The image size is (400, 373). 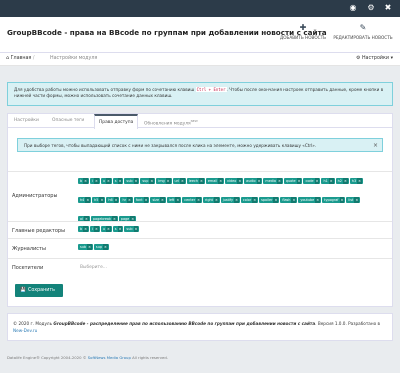 What do you see at coordinates (215, 181) in the screenshot?
I see `tag-chip: email ×` at bounding box center [215, 181].